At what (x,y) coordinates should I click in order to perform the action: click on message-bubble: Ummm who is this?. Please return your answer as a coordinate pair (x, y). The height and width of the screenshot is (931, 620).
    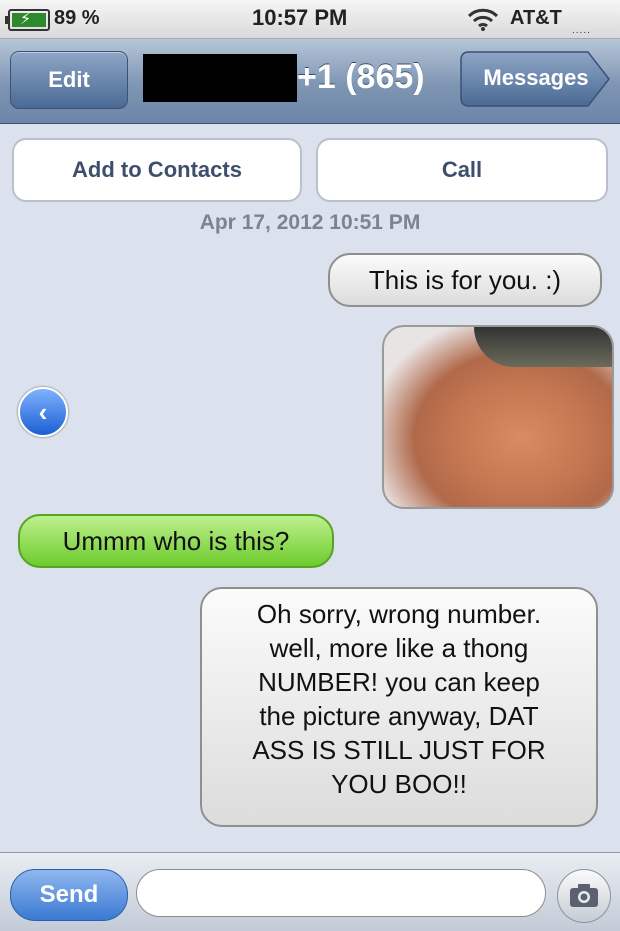
    Looking at the image, I should click on (176, 541).